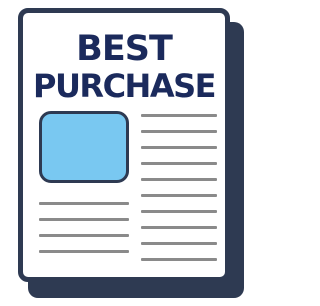 The image size is (320, 306). Describe the element at coordinates (124, 86) in the screenshot. I see `document-title-line-2: PURCHASE` at that location.